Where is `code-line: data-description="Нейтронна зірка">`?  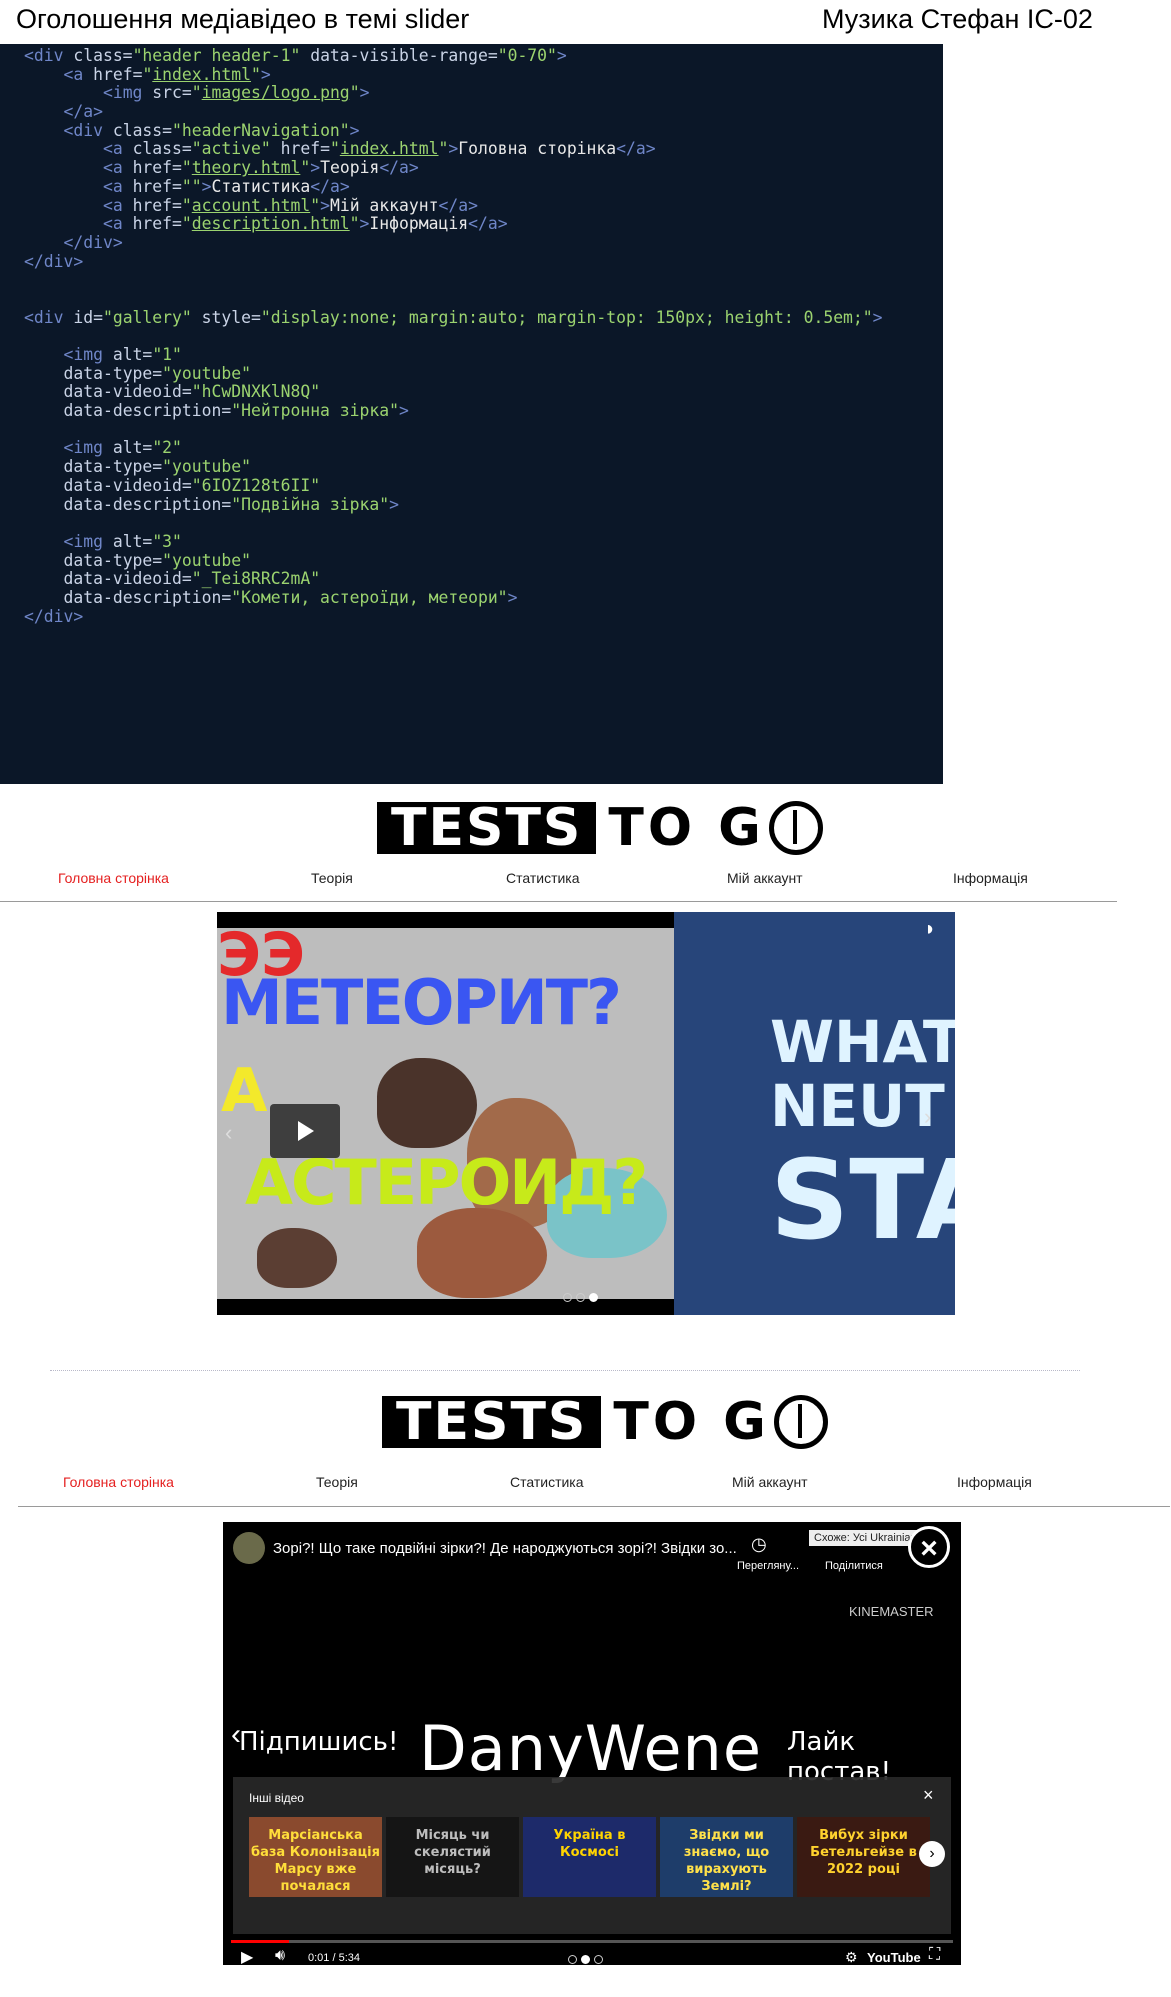 code-line: data-description="Нейтронна зірка"> is located at coordinates (453, 410).